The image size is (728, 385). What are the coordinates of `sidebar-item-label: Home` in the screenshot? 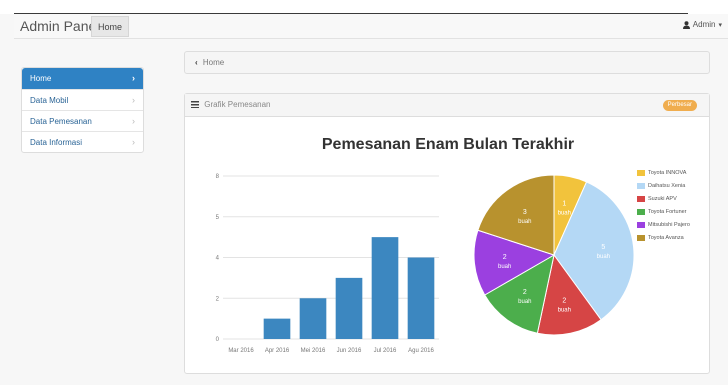 It's located at (41, 78).